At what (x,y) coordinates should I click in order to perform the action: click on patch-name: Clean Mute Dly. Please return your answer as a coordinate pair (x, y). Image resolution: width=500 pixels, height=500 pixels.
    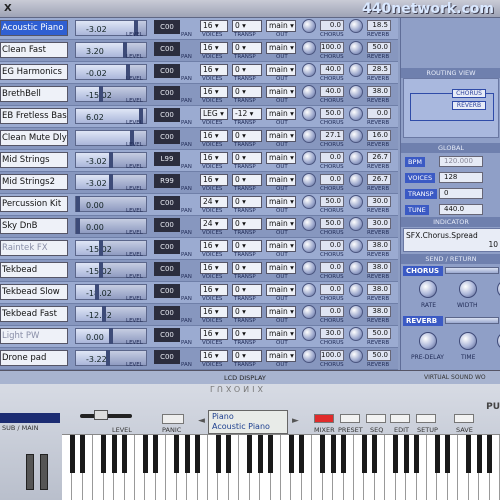
    Looking at the image, I should click on (34, 138).